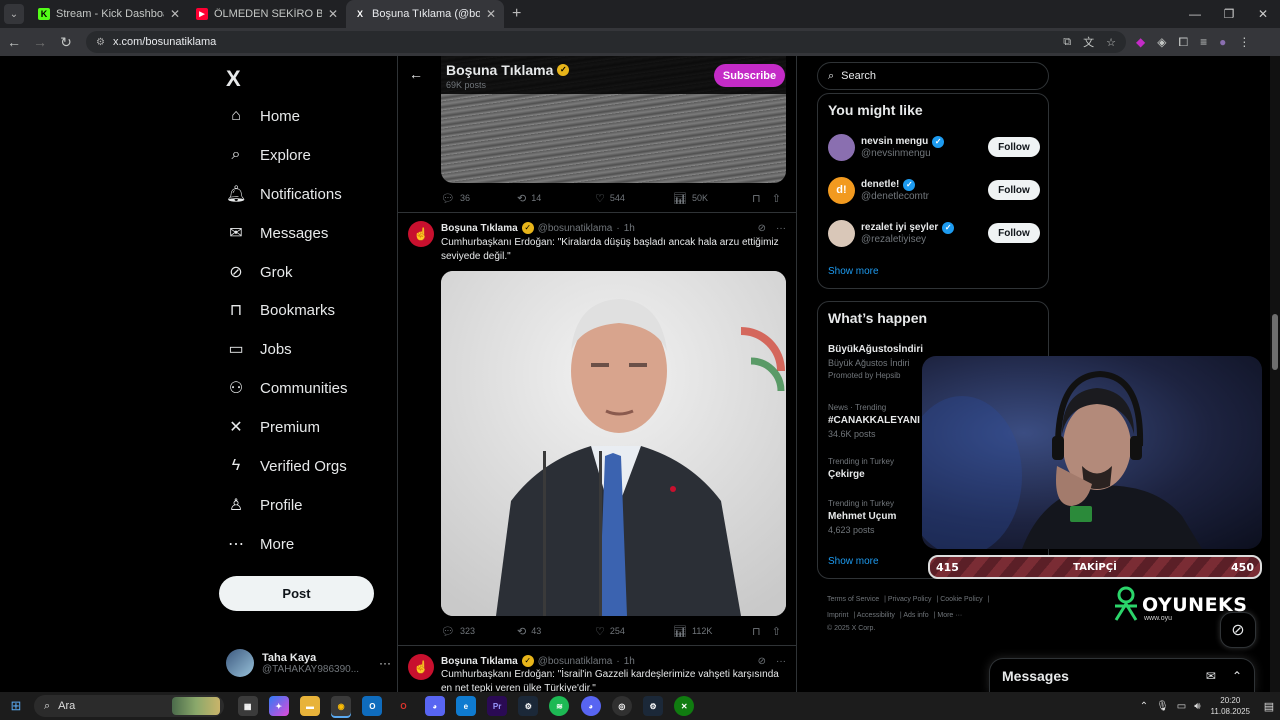 The width and height of the screenshot is (1280, 720). I want to click on grok-floating-button: ⊘, so click(1238, 630).